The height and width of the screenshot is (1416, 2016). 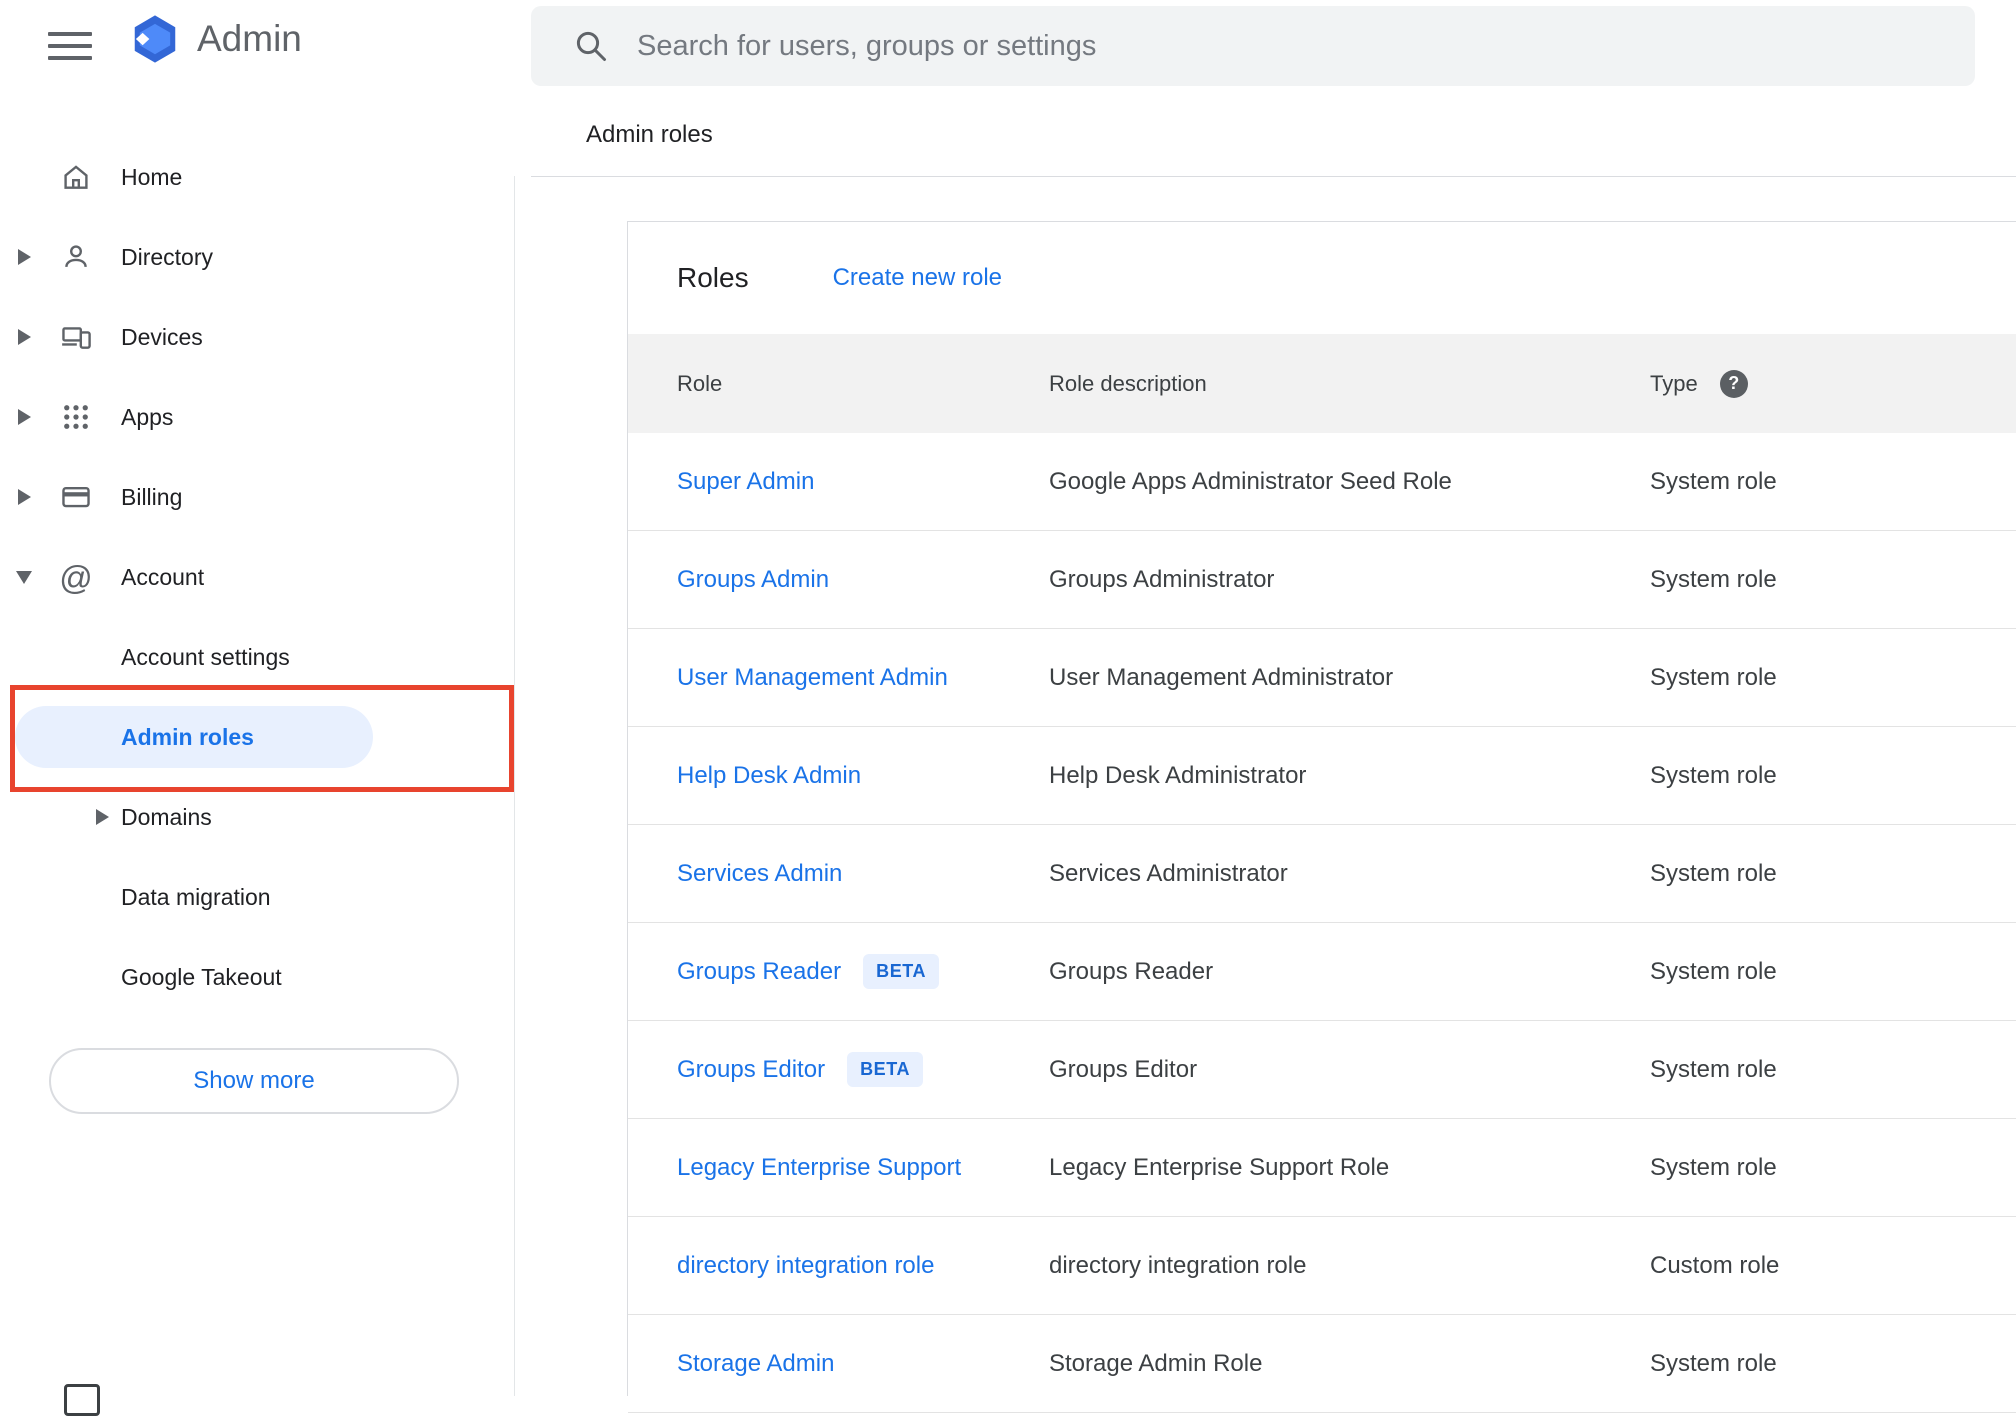 I want to click on card-title: Roles, so click(x=713, y=277).